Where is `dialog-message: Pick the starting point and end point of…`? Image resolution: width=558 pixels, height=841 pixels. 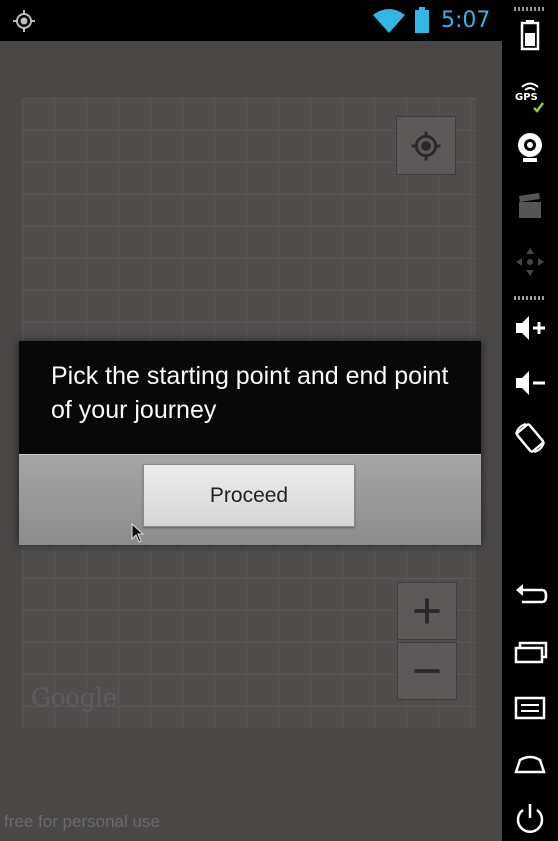 dialog-message: Pick the starting point and end point of… is located at coordinates (250, 393).